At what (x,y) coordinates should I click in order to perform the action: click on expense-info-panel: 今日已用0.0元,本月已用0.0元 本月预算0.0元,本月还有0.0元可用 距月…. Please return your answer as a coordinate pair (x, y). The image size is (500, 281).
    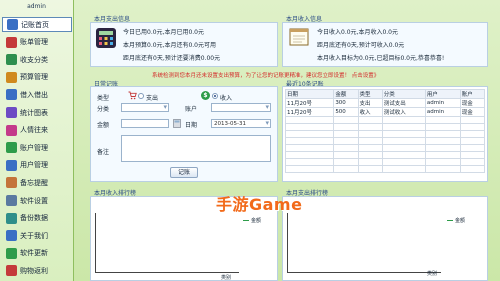
    Looking at the image, I should click on (184, 44).